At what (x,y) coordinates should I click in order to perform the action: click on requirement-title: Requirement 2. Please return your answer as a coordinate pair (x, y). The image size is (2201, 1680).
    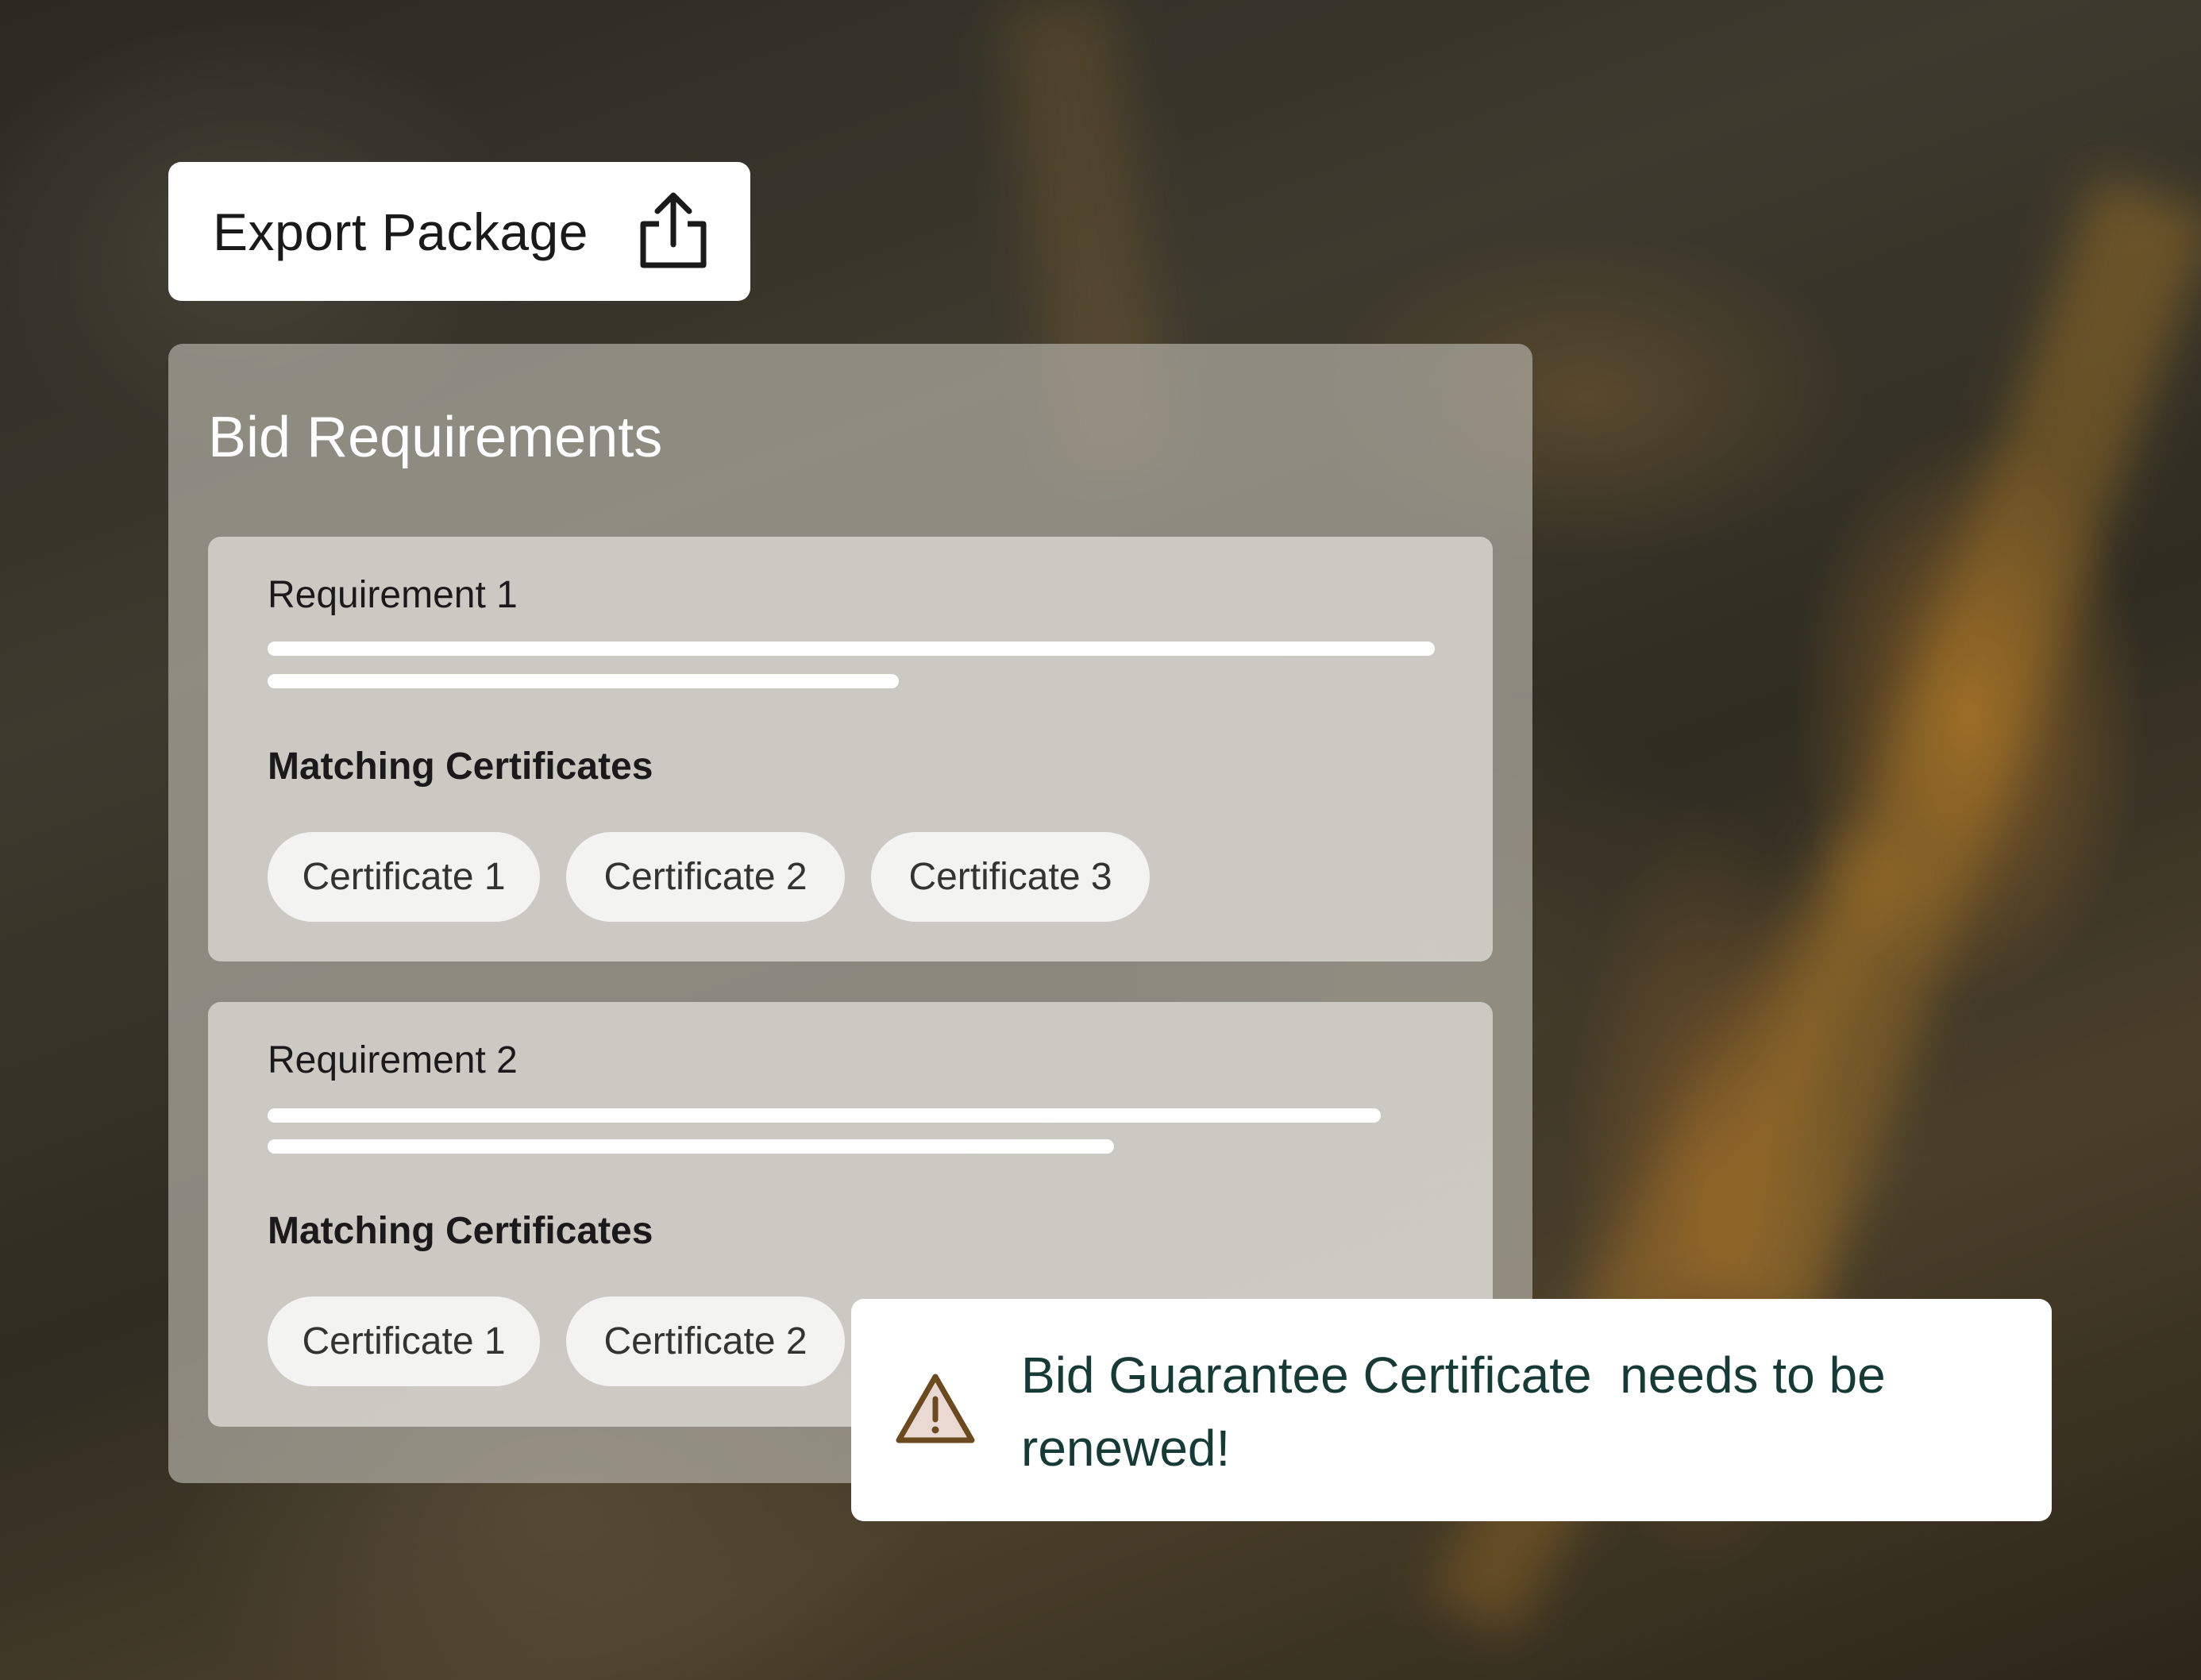
    Looking at the image, I should click on (393, 1060).